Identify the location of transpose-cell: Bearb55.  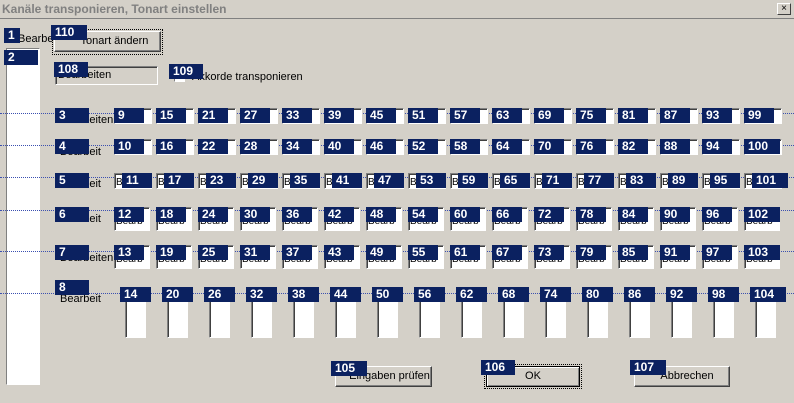
(426, 257).